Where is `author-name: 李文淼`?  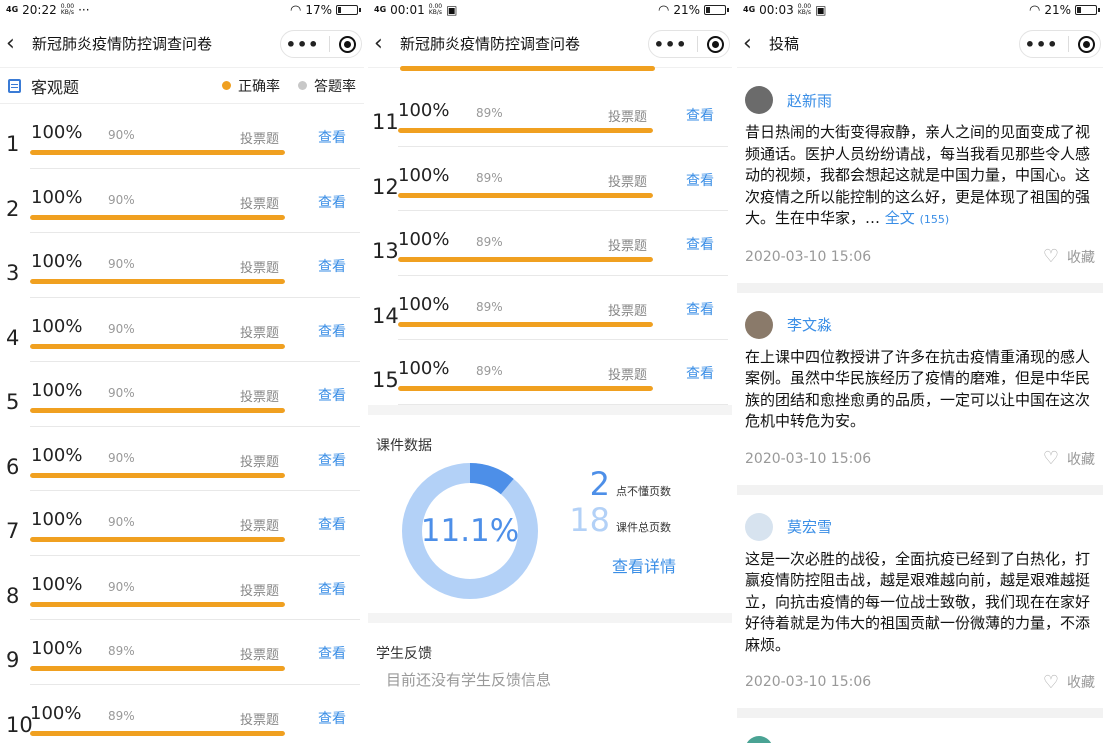 author-name: 李文淼 is located at coordinates (809, 324).